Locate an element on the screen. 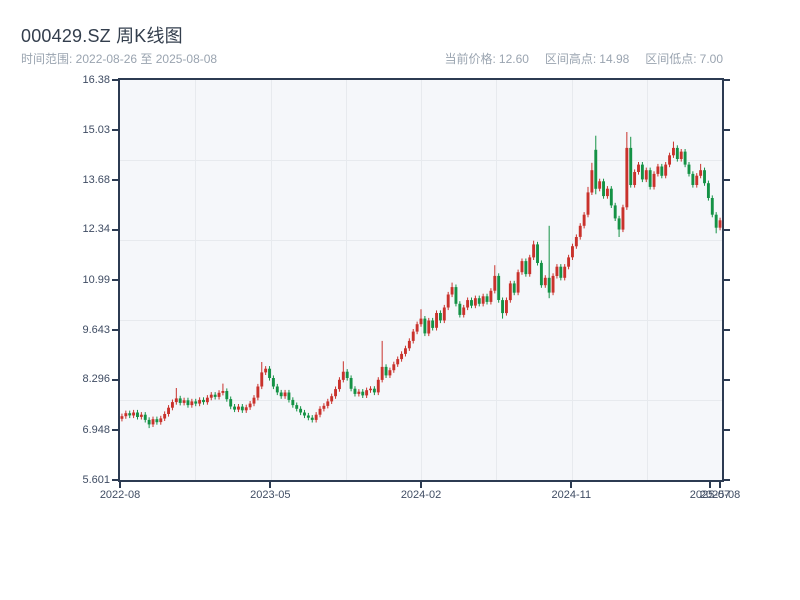 The width and height of the screenshot is (800, 600). y-tick-label: 8.296 is located at coordinates (96, 379).